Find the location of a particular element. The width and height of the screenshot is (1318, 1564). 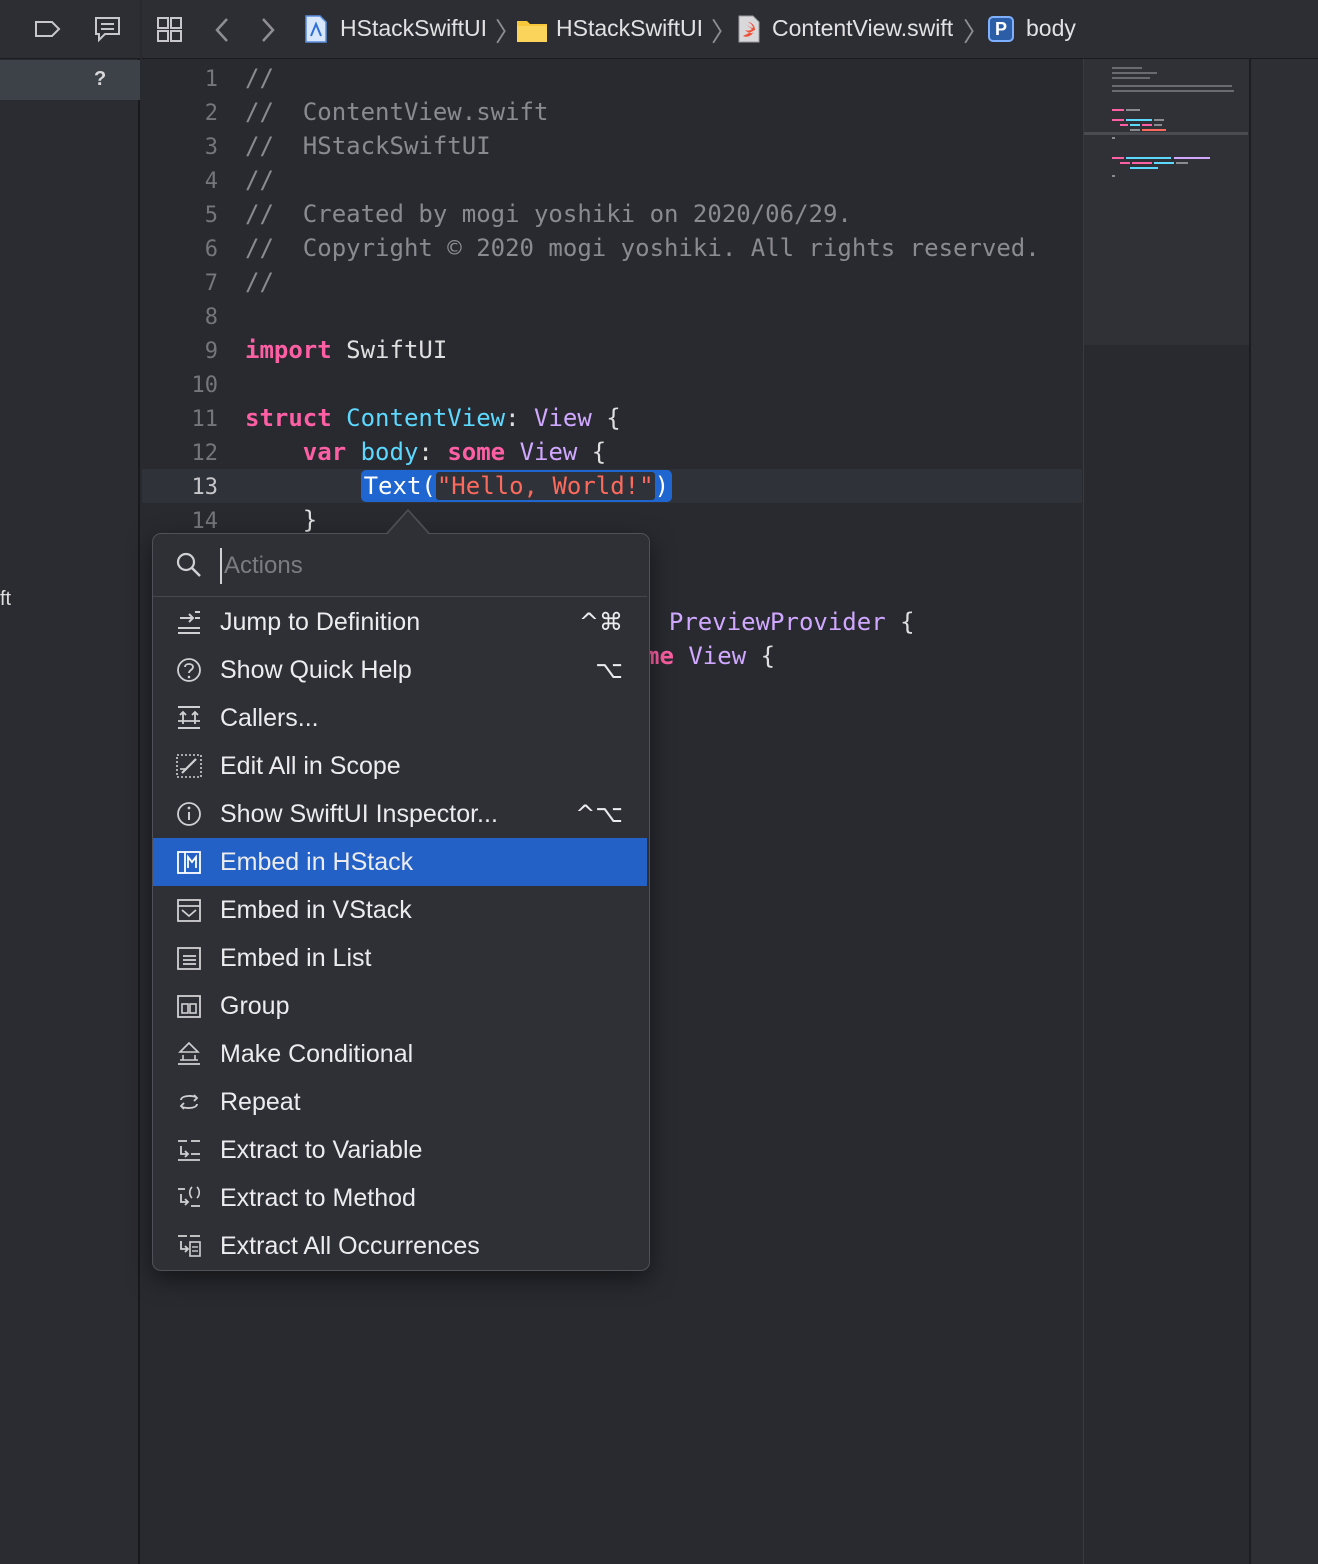

code-line-text: Text("Hello, World!") is located at coordinates (459, 486).